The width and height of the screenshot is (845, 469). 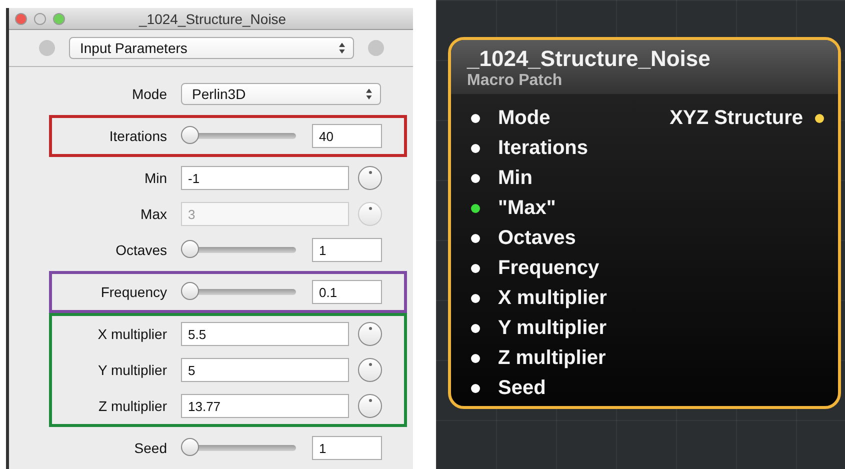 I want to click on port-label: XYZ Structure, so click(x=736, y=118).